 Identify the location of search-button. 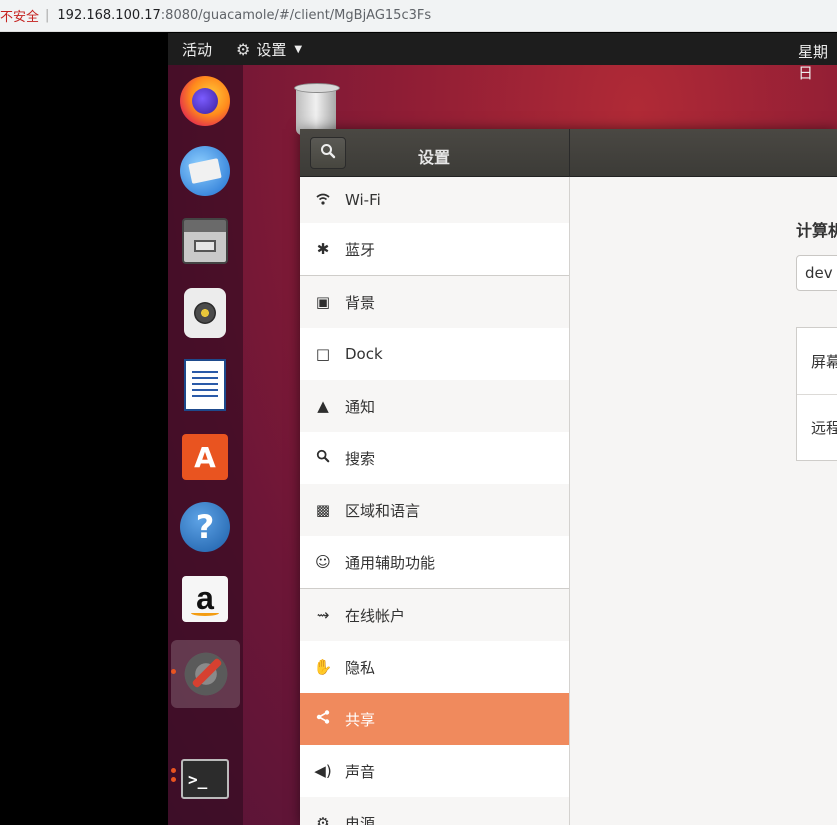
(328, 153).